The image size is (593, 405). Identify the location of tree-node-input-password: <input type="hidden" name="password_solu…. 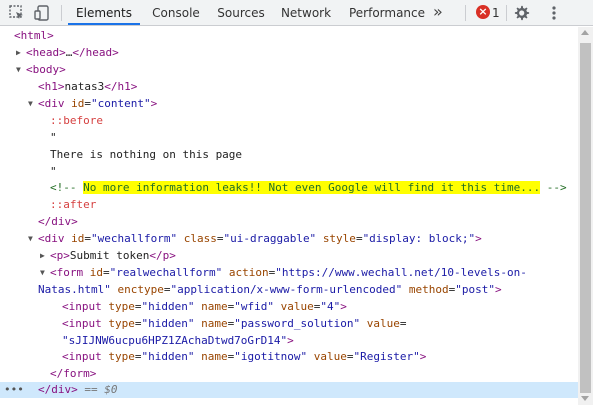
(289, 324).